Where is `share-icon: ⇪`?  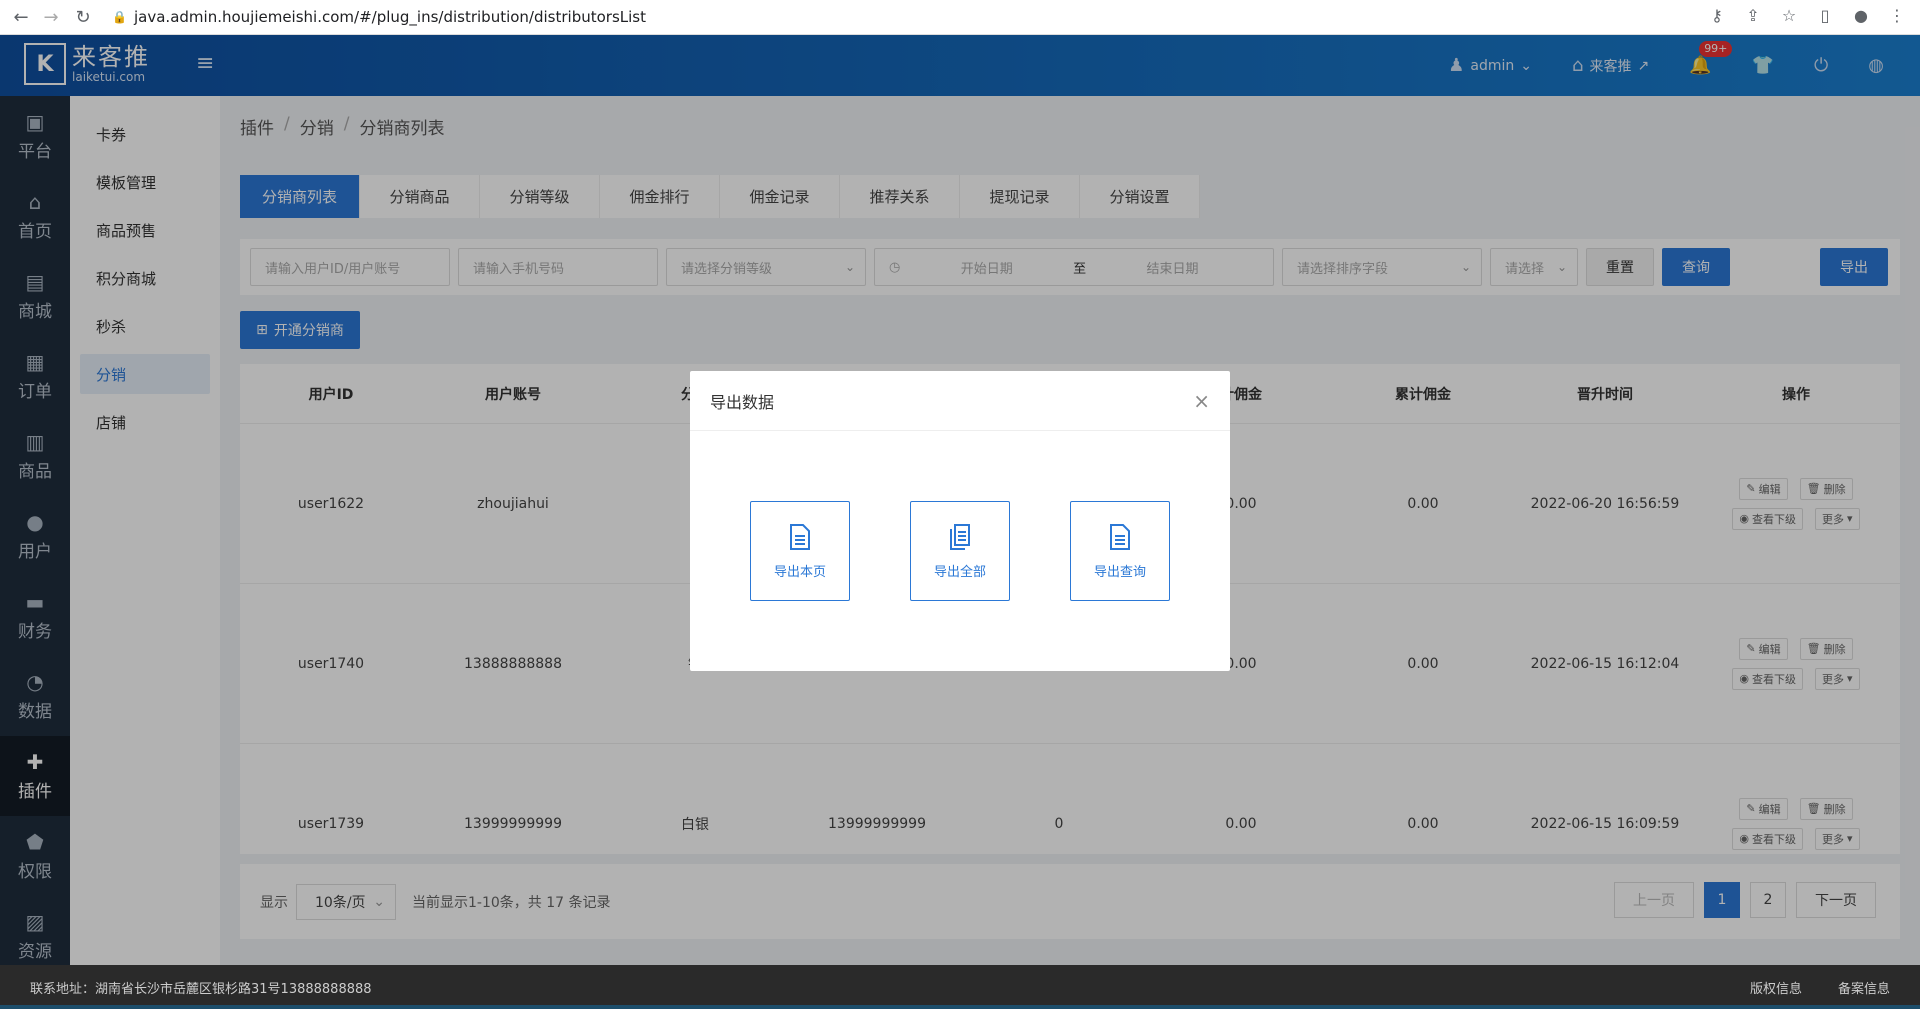
share-icon: ⇪ is located at coordinates (1753, 15).